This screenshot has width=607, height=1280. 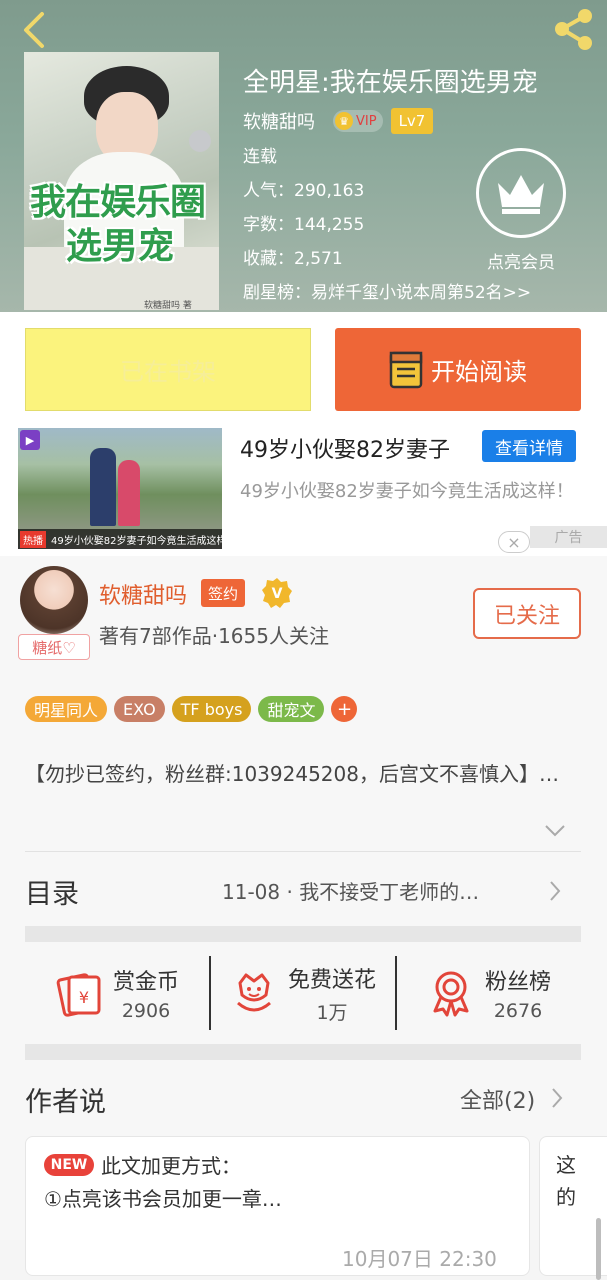 I want to click on ad-thumbnail: ▶ 热播 49岁小伙娶82岁妻子如今竟生活成这样!, so click(x=120, y=488).